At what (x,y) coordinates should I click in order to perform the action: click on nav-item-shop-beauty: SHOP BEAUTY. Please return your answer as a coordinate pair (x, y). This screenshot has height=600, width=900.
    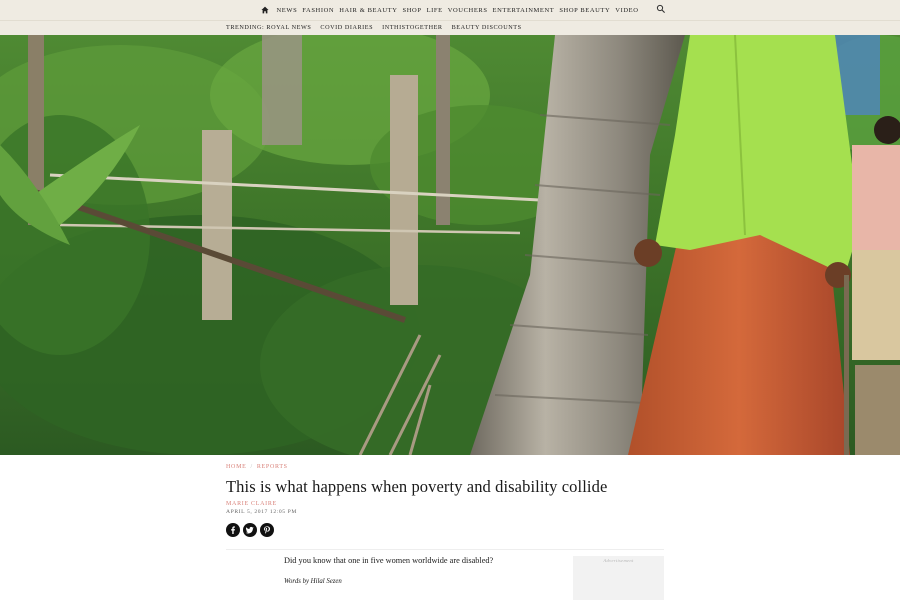
    Looking at the image, I should click on (584, 10).